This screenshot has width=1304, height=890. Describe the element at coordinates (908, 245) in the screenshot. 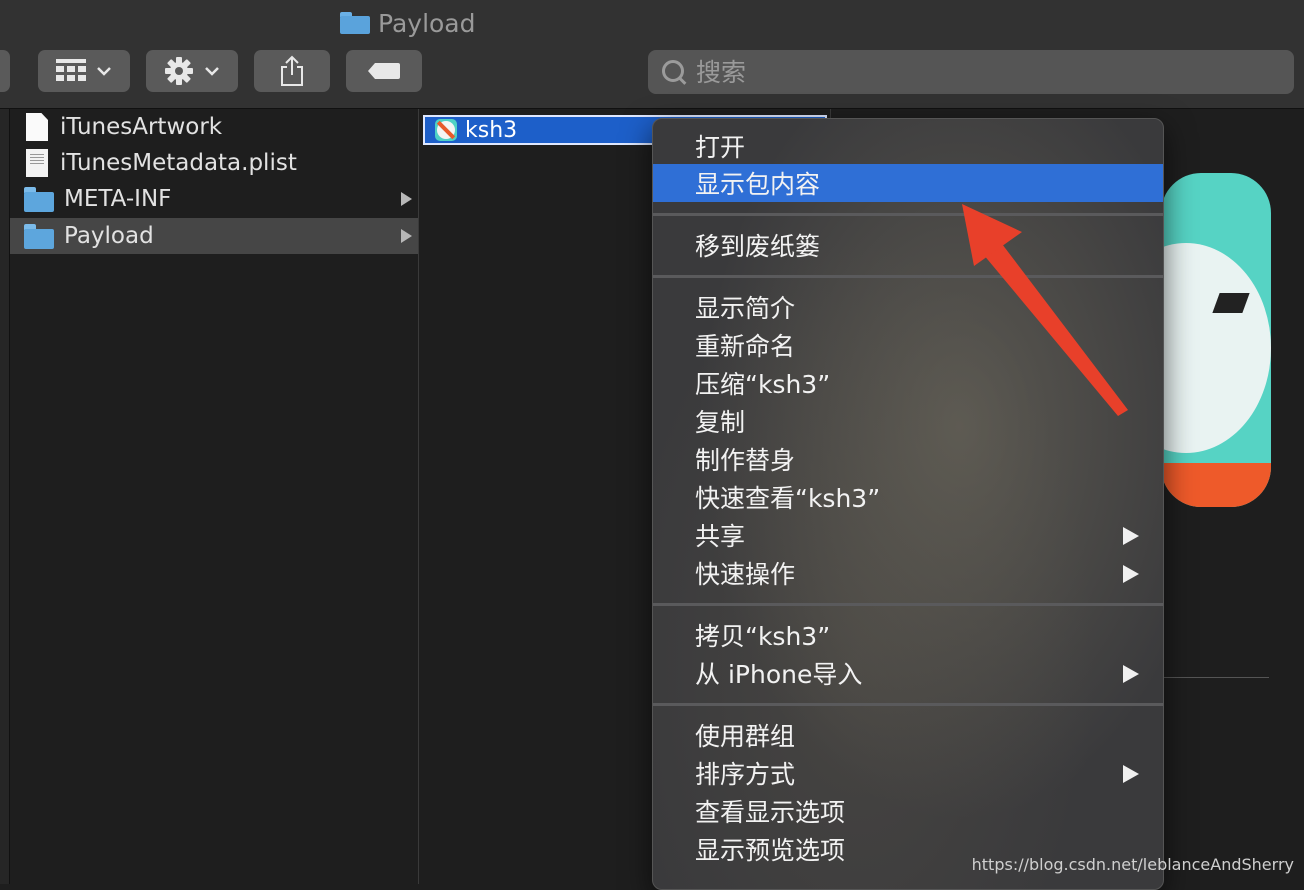

I see `menu-item-move-to-trash: 移到废纸篓` at that location.